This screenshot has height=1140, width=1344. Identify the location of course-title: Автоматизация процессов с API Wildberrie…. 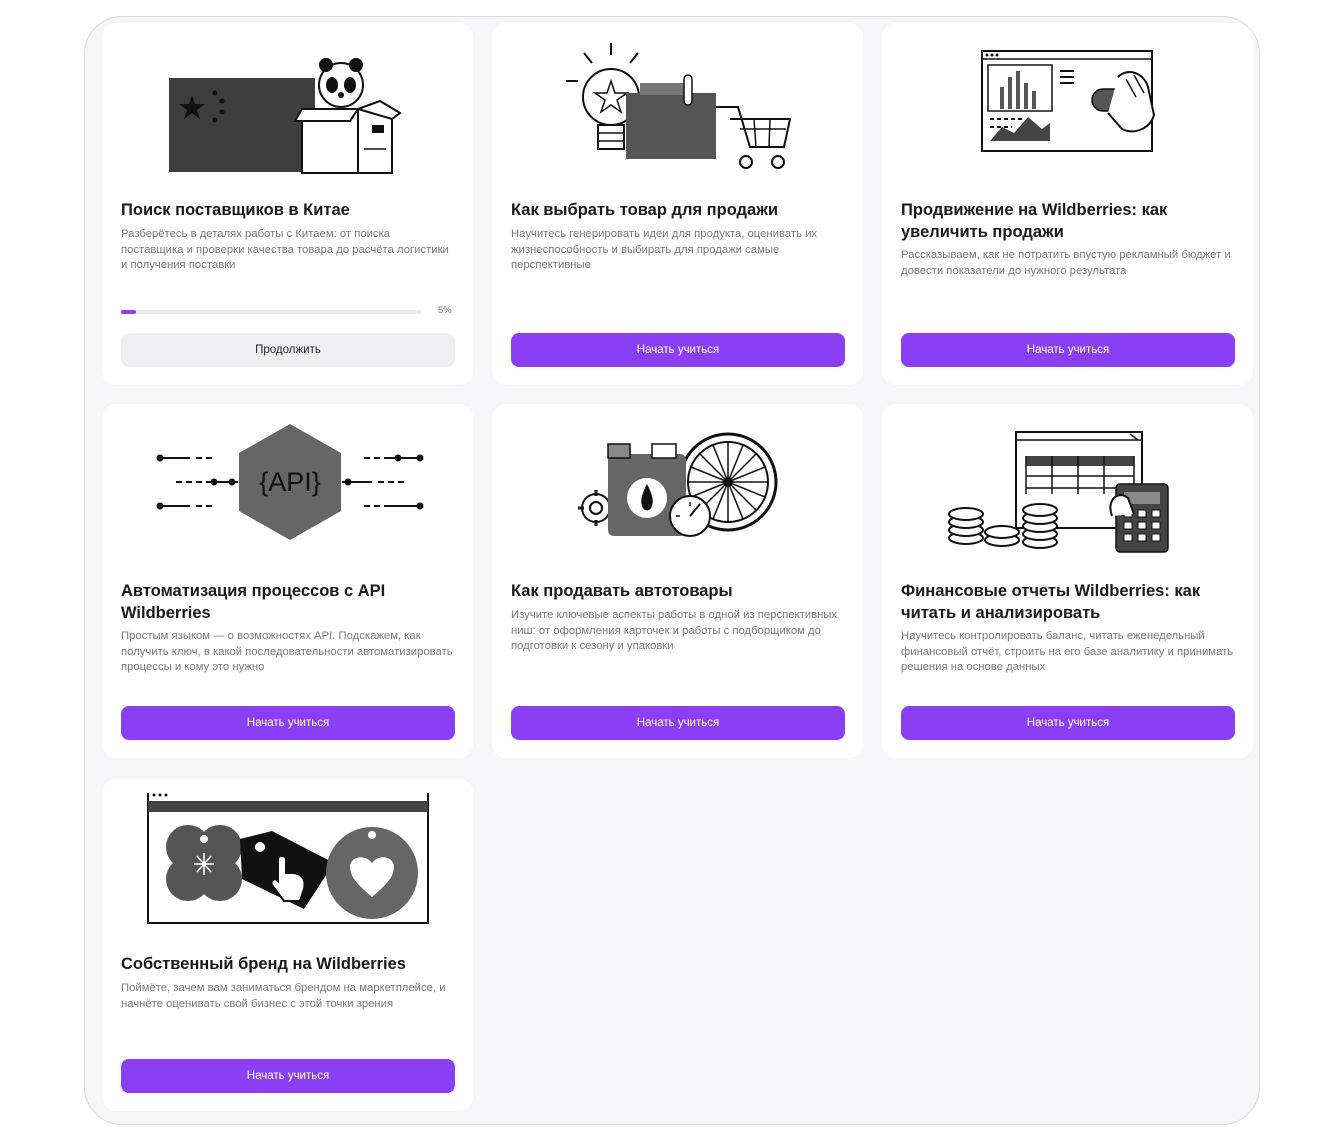
(253, 602).